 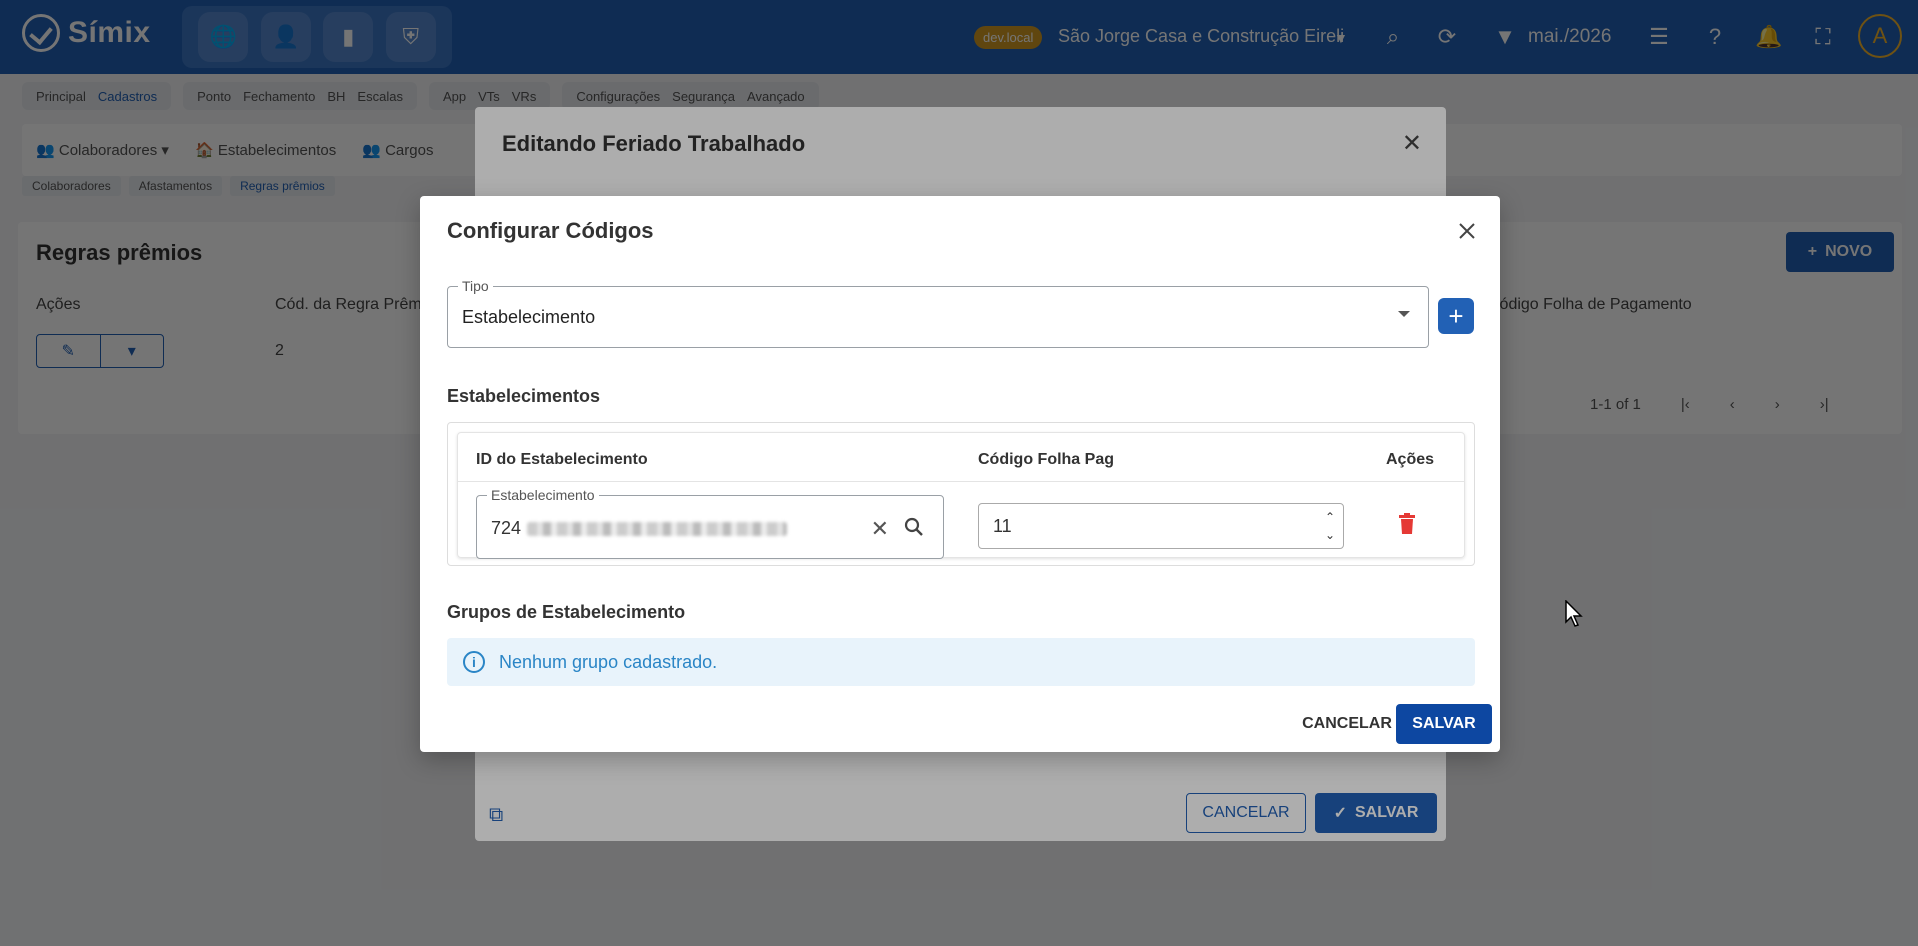 What do you see at coordinates (1330, 517) in the screenshot?
I see `chevron-up-icon: ⌃` at bounding box center [1330, 517].